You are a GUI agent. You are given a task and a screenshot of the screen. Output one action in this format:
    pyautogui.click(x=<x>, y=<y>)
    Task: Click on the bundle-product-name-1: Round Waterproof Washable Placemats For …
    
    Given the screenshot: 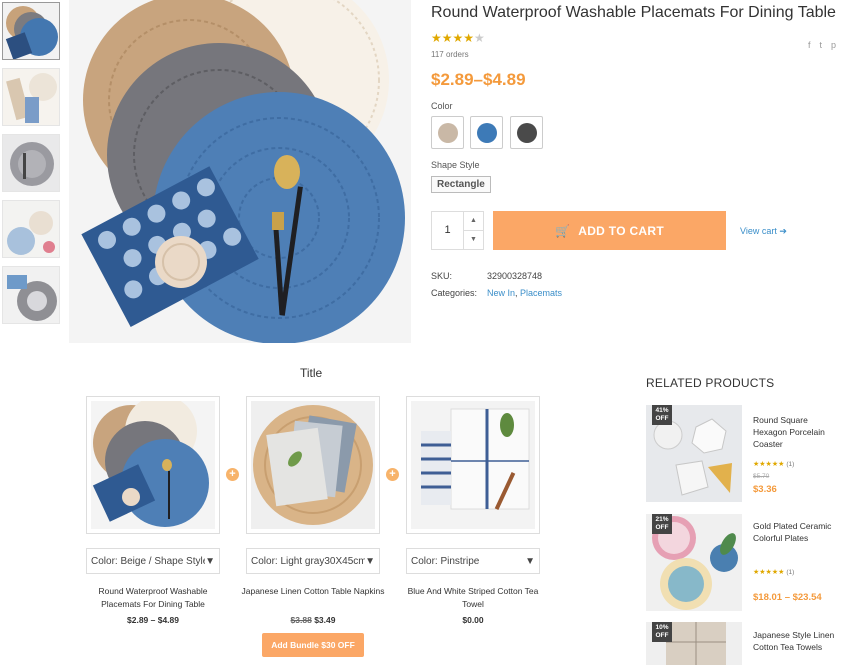 What is the action you would take?
    pyautogui.click(x=153, y=598)
    